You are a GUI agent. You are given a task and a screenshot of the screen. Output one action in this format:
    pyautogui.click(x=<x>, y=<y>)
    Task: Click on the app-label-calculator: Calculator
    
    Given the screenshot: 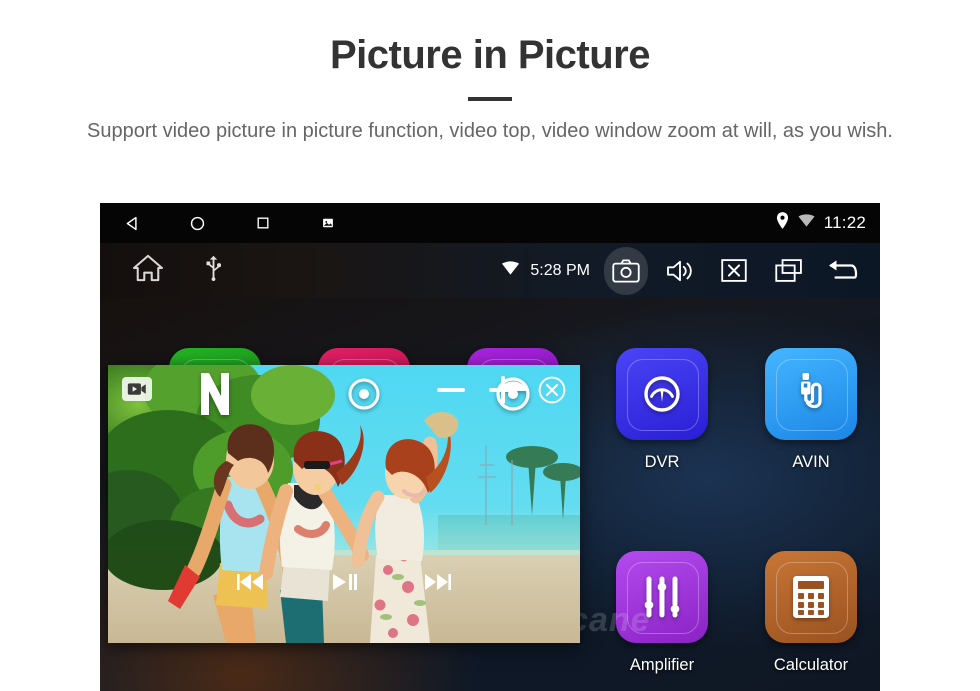 What is the action you would take?
    pyautogui.click(x=811, y=665)
    